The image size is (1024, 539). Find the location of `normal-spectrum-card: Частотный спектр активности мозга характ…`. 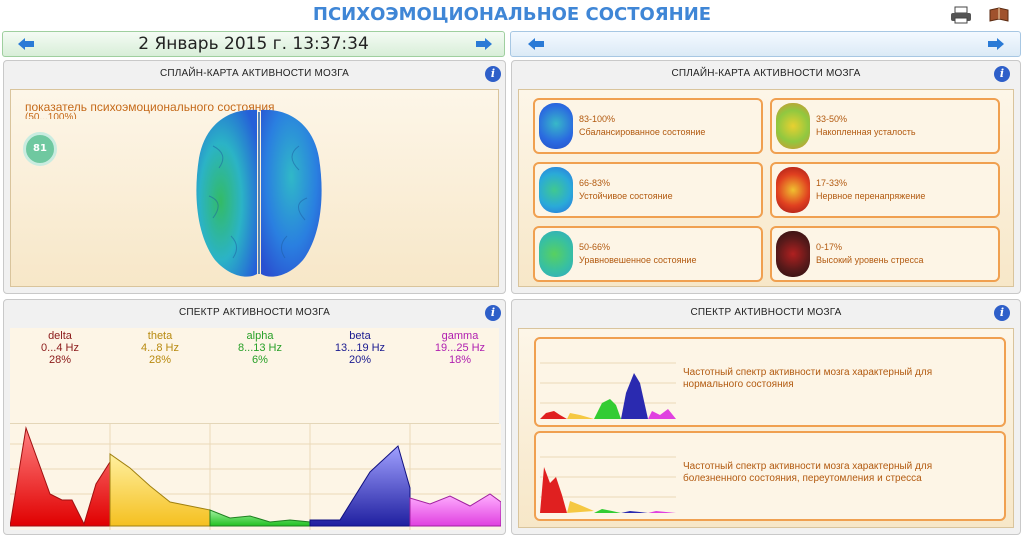

normal-spectrum-card: Частотный спектр активности мозга характ… is located at coordinates (770, 382).